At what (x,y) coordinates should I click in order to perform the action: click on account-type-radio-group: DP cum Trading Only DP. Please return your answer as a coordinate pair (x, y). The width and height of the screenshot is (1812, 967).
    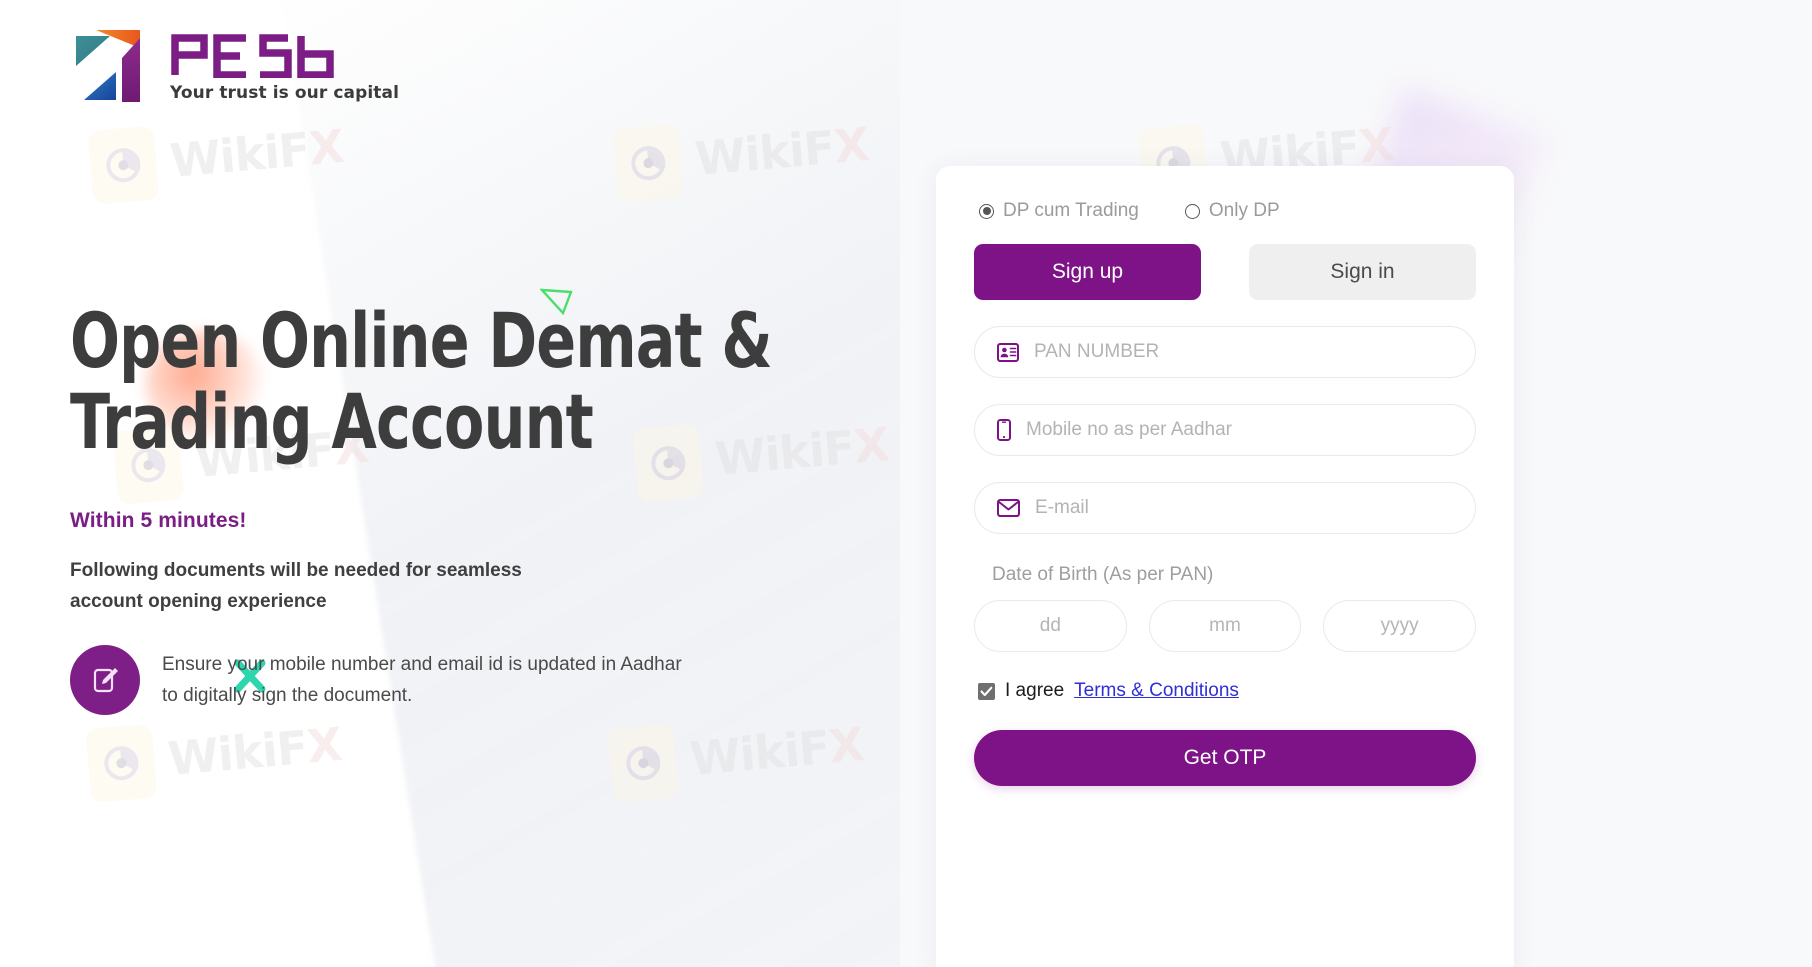
    Looking at the image, I should click on (1225, 211).